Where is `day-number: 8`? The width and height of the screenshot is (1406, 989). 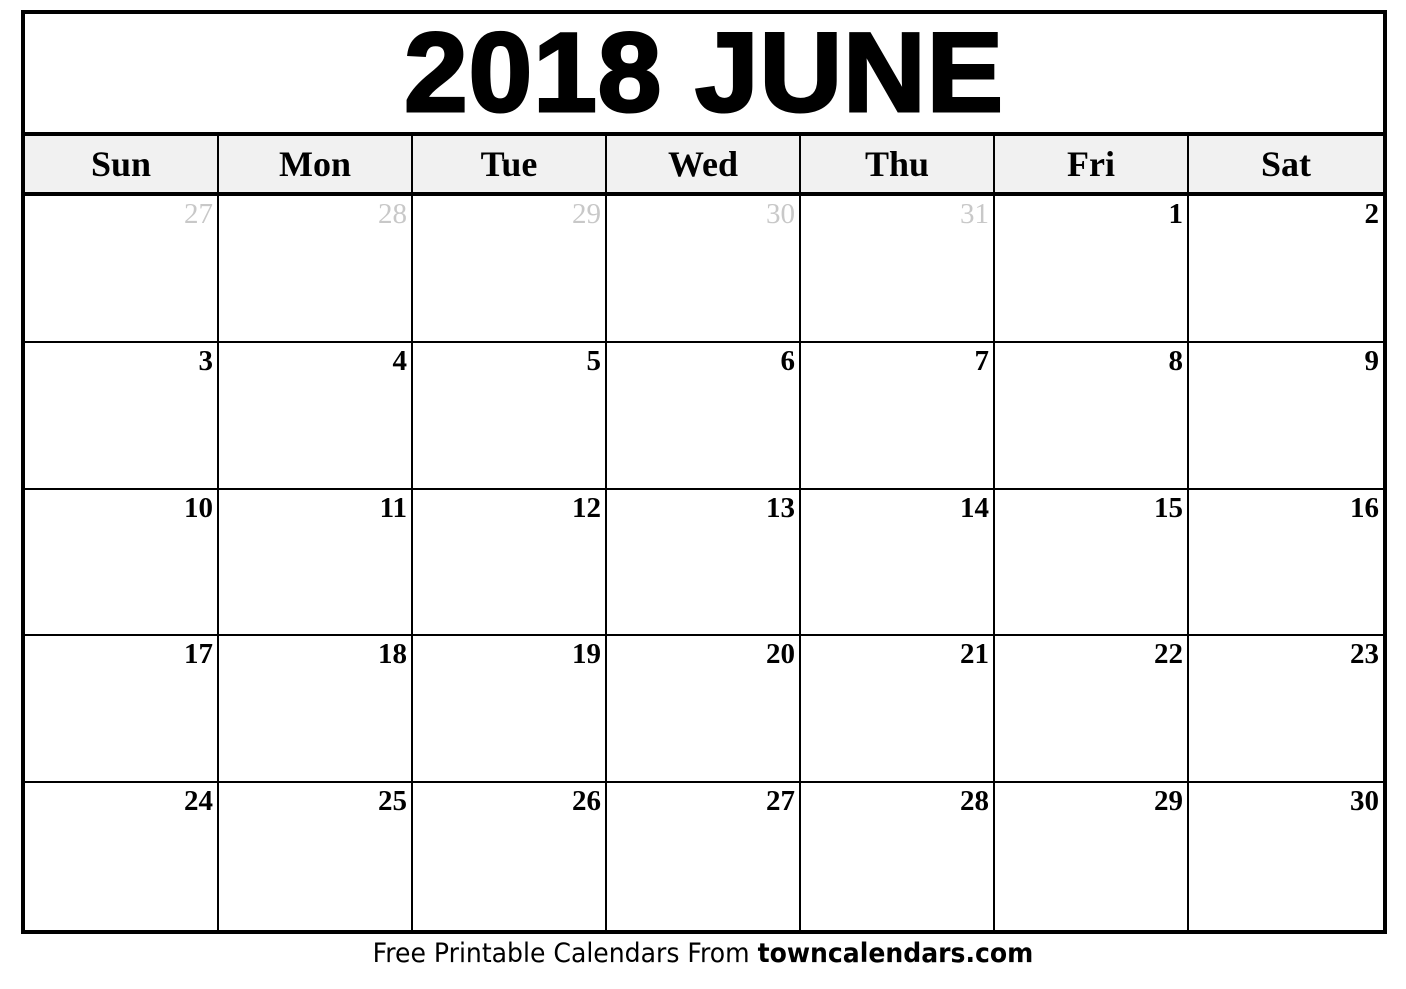 day-number: 8 is located at coordinates (1176, 360).